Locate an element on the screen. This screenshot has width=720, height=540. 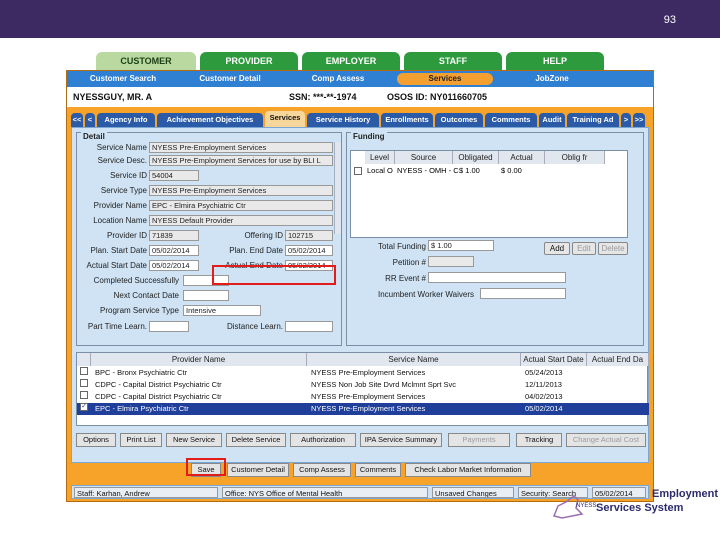
funding-title: Funding is located at coordinates (369, 136).